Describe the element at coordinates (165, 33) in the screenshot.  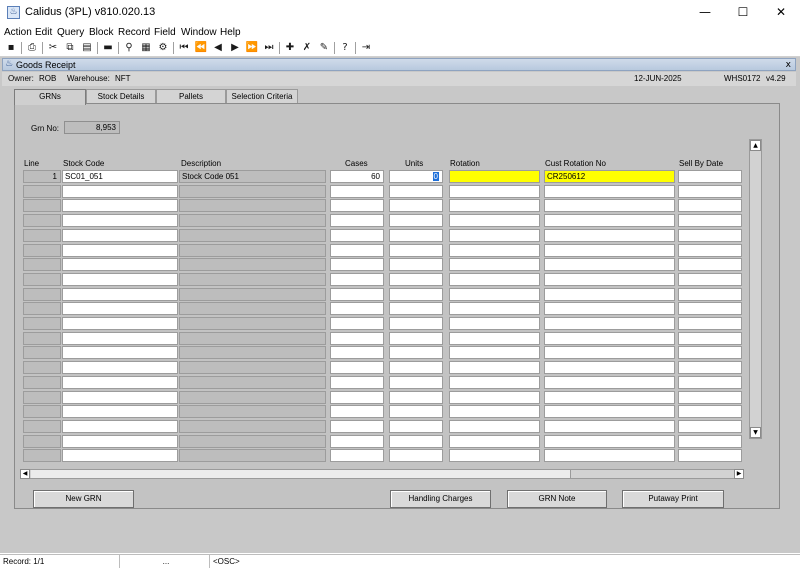
I see `menu-field: Field` at that location.